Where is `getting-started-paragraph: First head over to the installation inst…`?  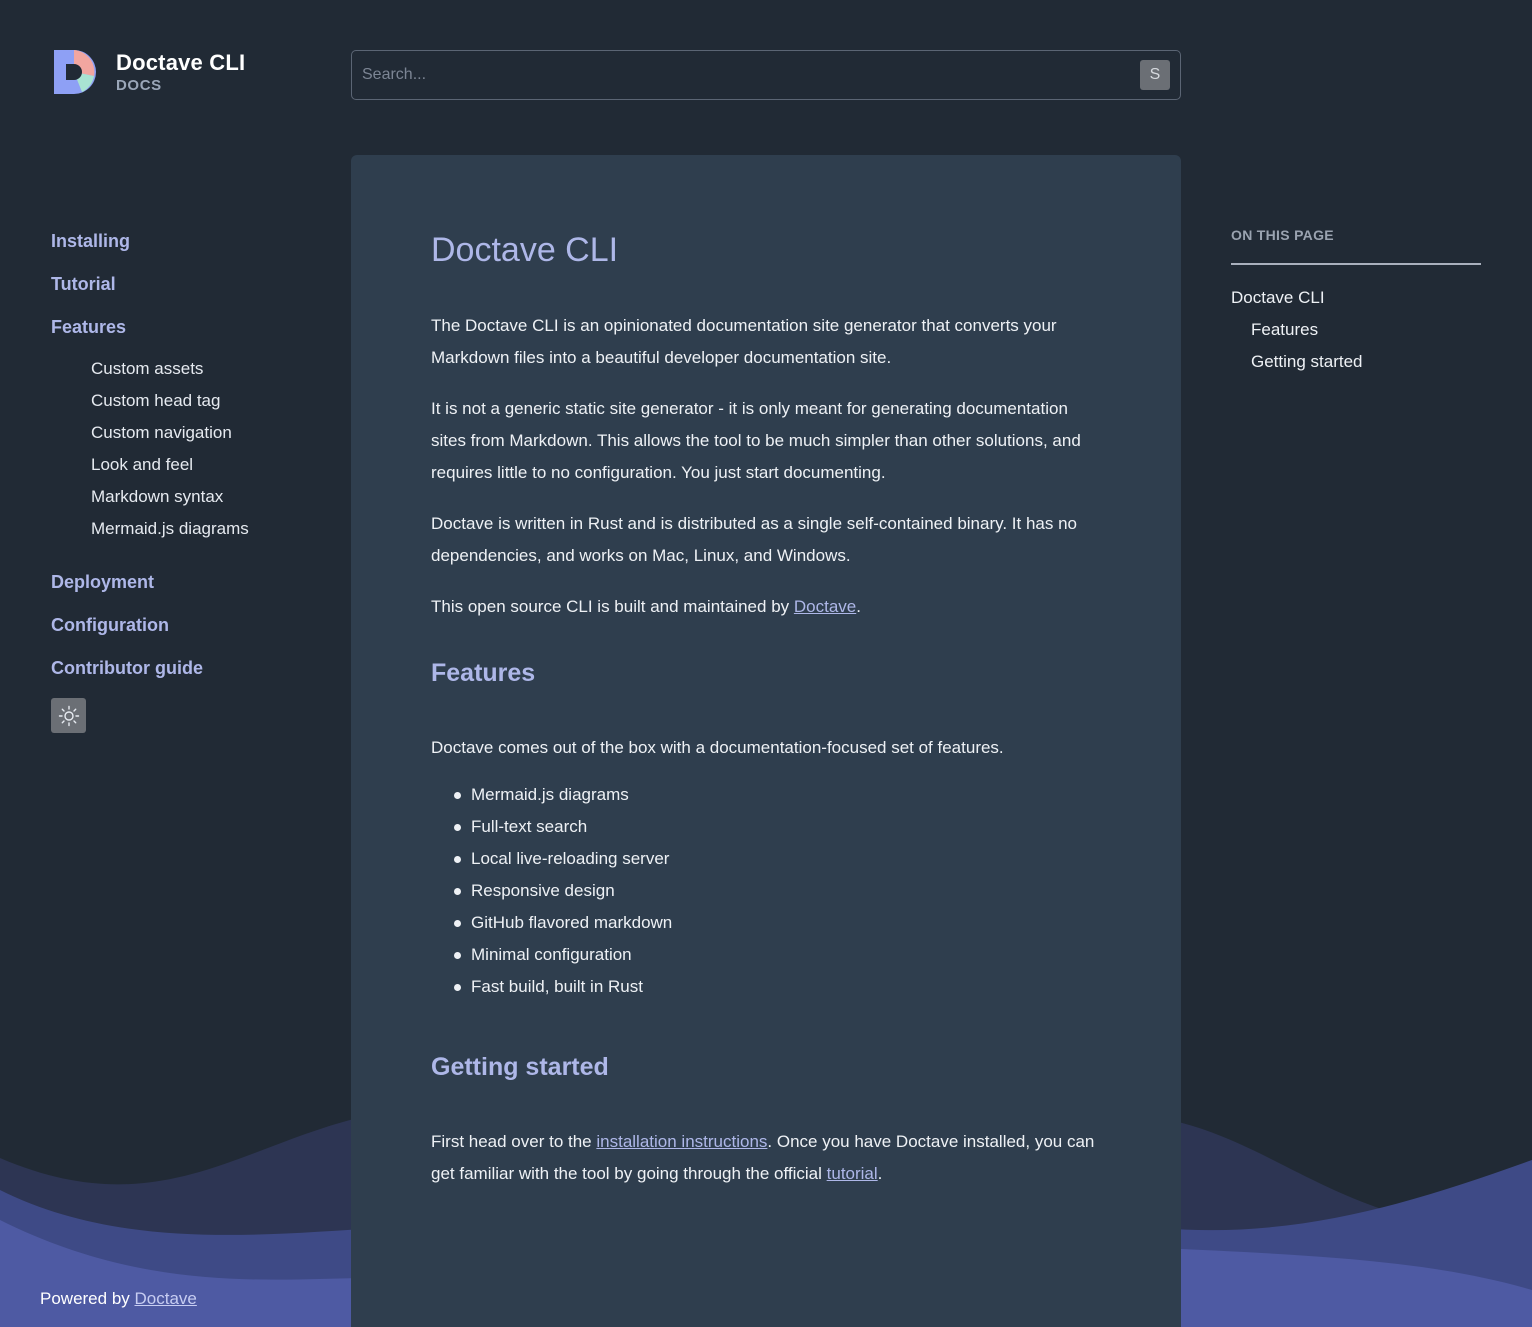
getting-started-paragraph: First head over to the installation inst… is located at coordinates (766, 1158).